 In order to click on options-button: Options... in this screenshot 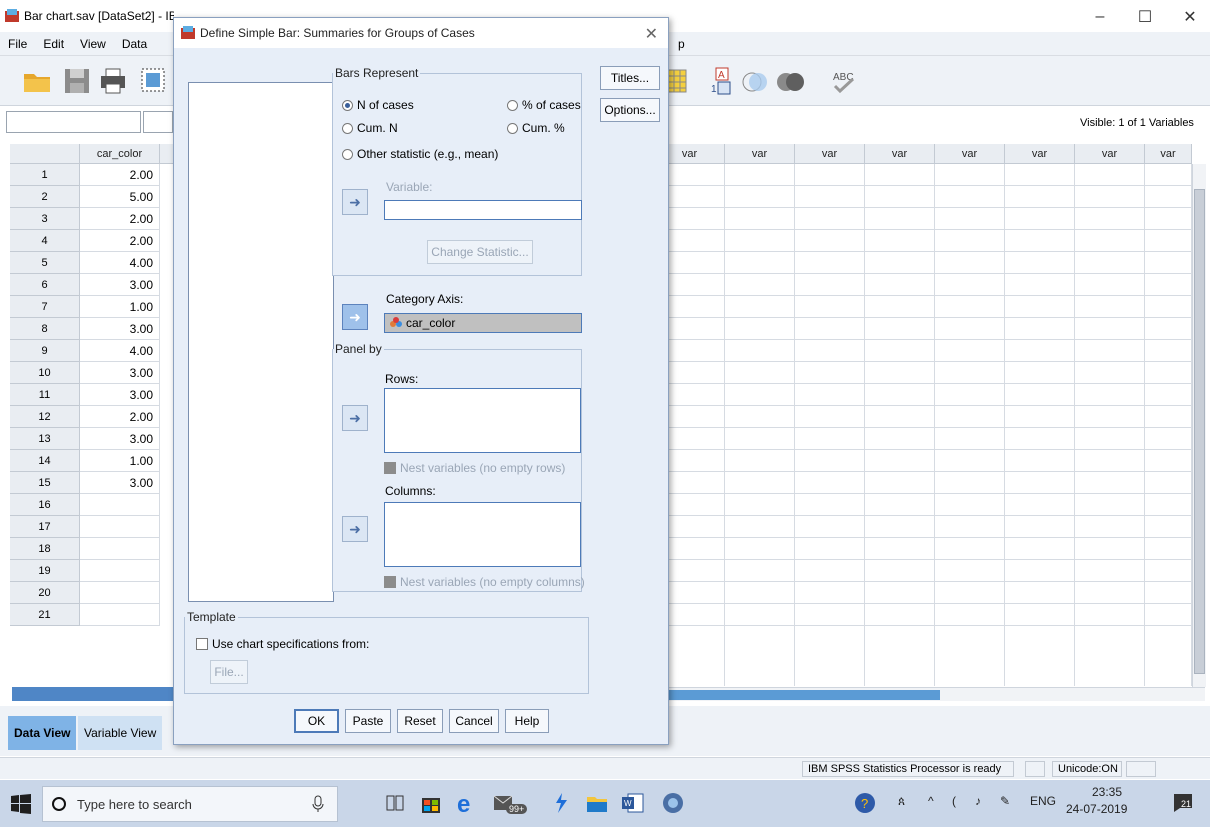, I will do `click(630, 110)`.